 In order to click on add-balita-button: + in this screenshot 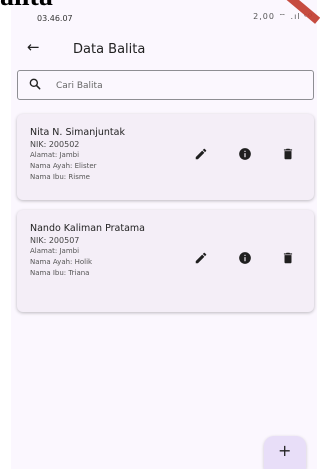, I will do `click(285, 452)`.